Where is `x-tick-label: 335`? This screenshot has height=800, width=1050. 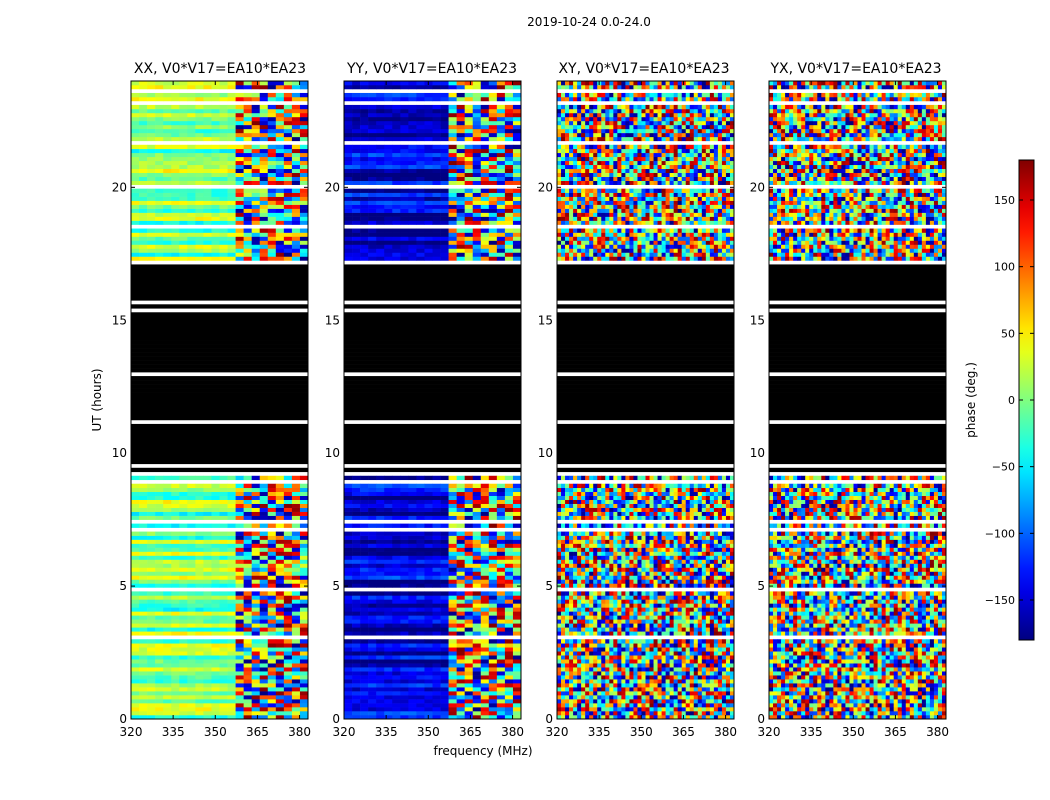
x-tick-label: 335 is located at coordinates (173, 732).